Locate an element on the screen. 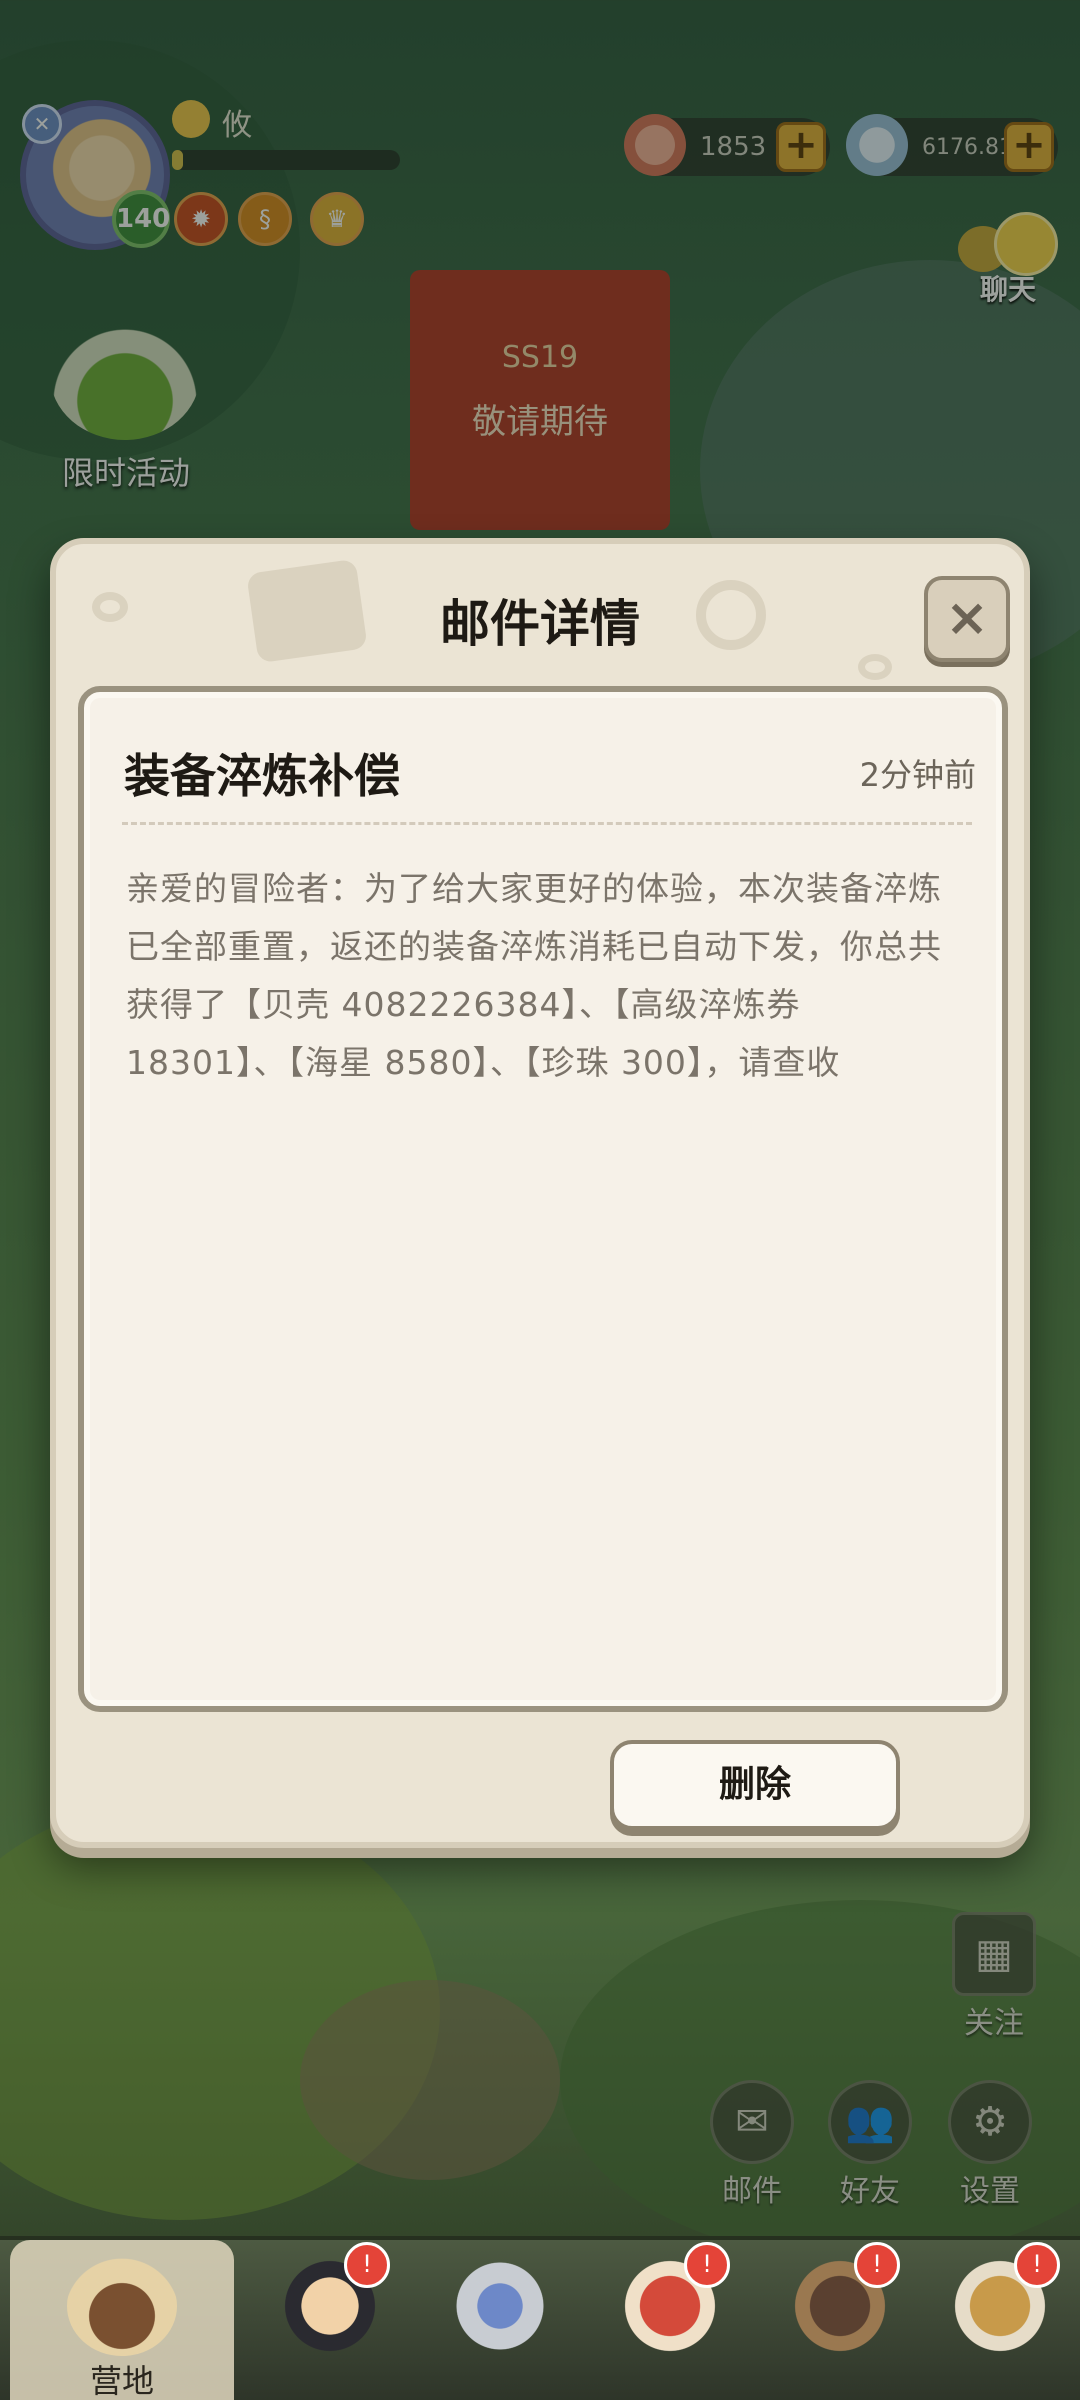  close-button: × is located at coordinates (967, 619).